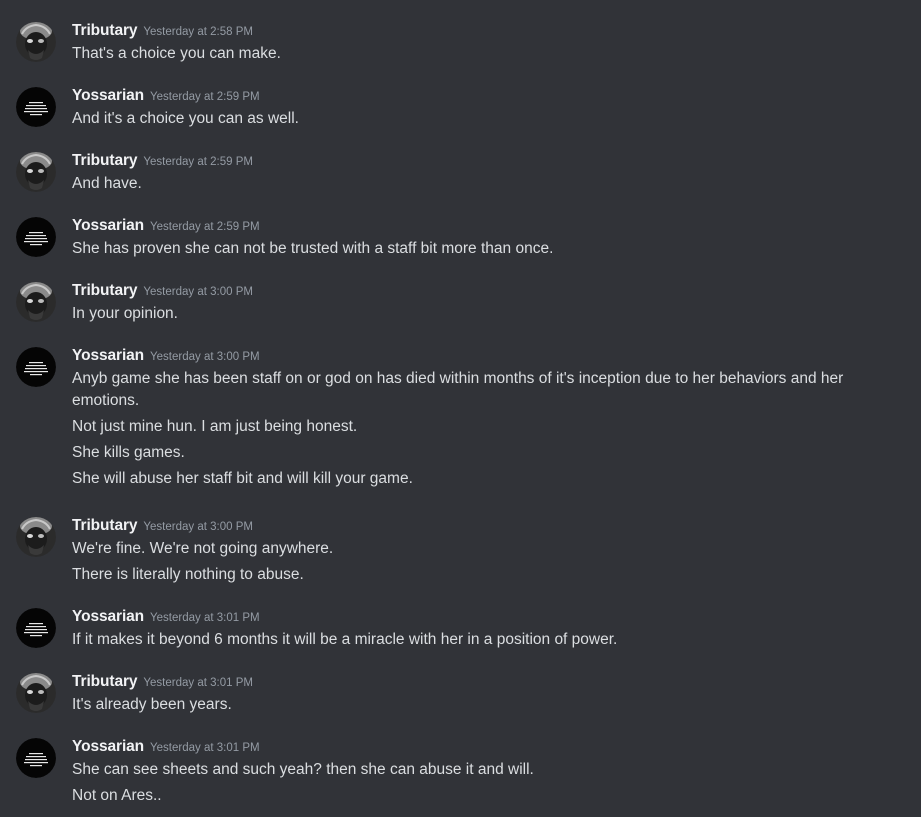  What do you see at coordinates (472, 119) in the screenshot?
I see `message-body: And it's a choice you can as well.` at bounding box center [472, 119].